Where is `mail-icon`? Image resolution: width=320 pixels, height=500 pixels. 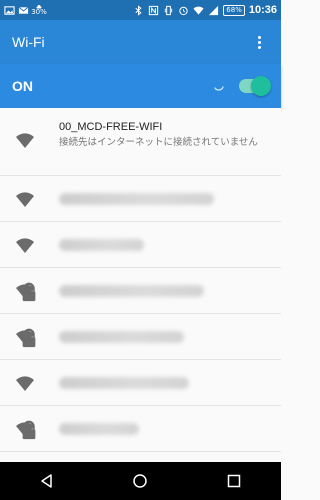 mail-icon is located at coordinates (23, 10).